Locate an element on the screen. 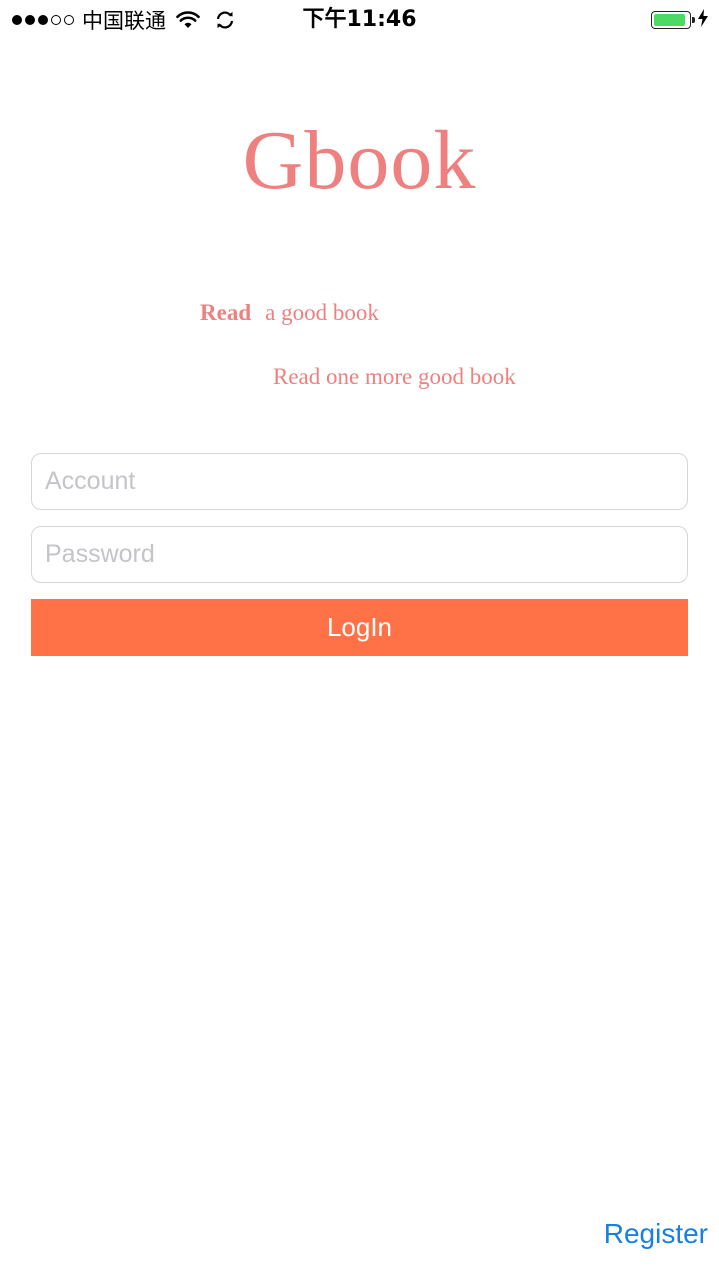  tagline-secondary: Read one more good book is located at coordinates (394, 376).